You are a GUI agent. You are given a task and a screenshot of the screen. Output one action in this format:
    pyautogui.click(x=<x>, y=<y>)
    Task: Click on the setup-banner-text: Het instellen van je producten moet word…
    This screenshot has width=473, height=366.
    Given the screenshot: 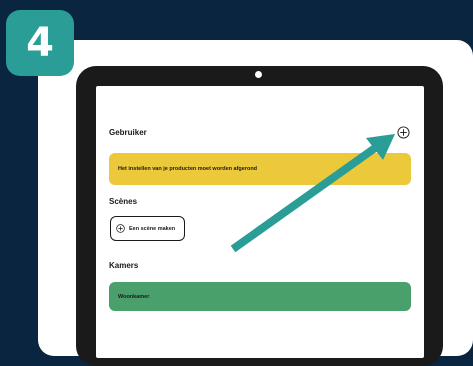 What is the action you would take?
    pyautogui.click(x=188, y=169)
    